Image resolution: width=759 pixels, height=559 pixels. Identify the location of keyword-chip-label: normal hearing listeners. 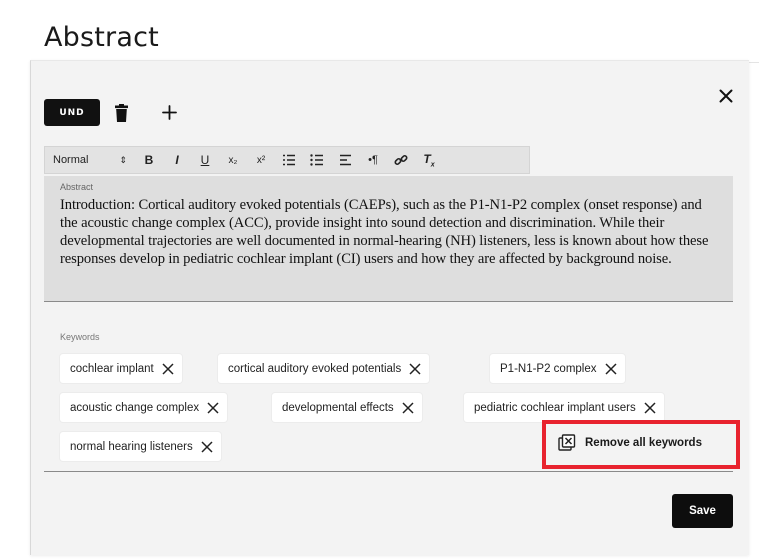
(131, 446).